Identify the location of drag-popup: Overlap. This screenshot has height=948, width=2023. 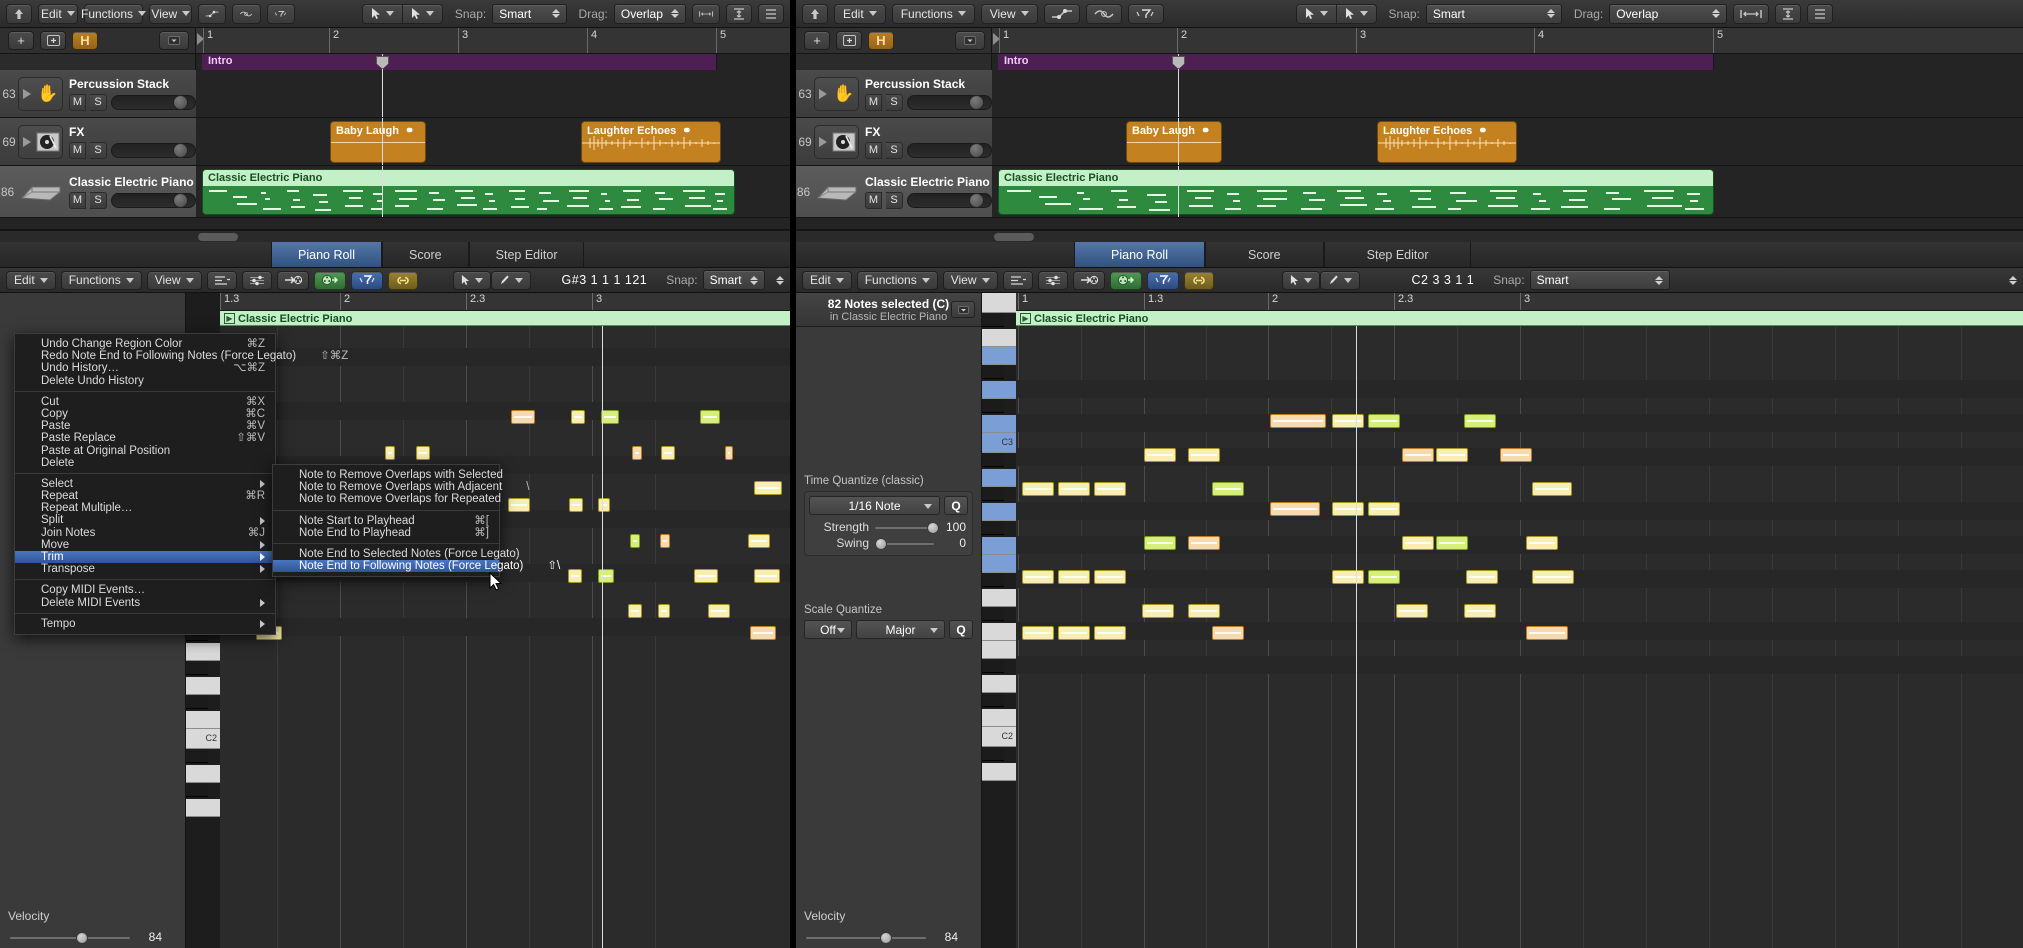
(1668, 13).